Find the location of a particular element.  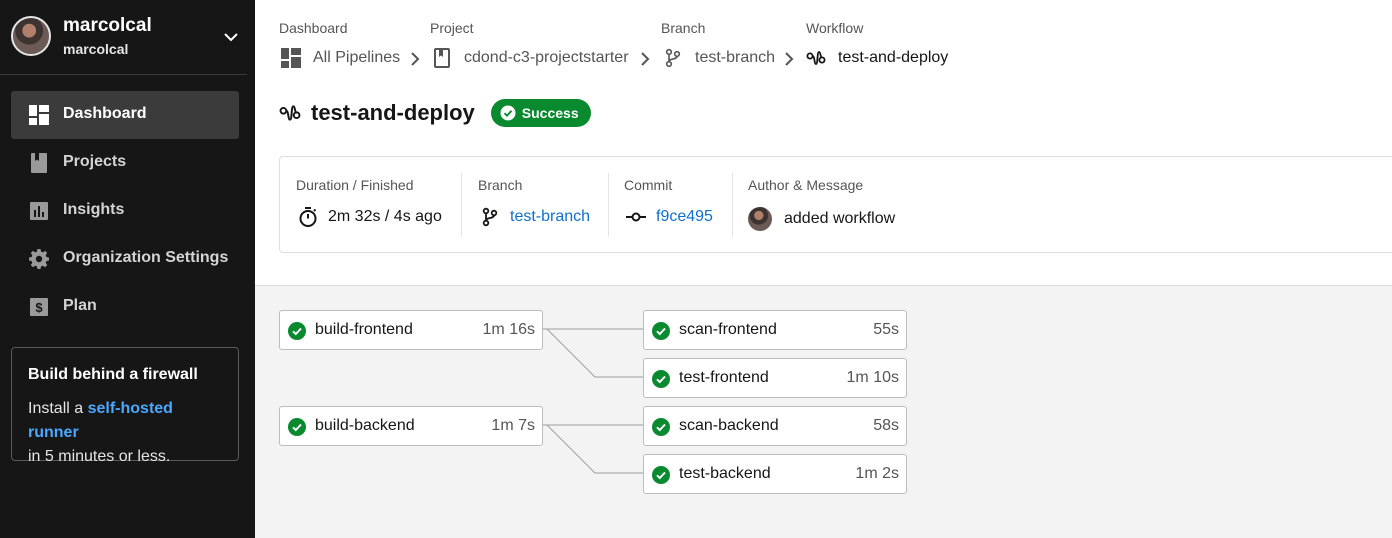

job-name: test-frontend is located at coordinates (724, 377).